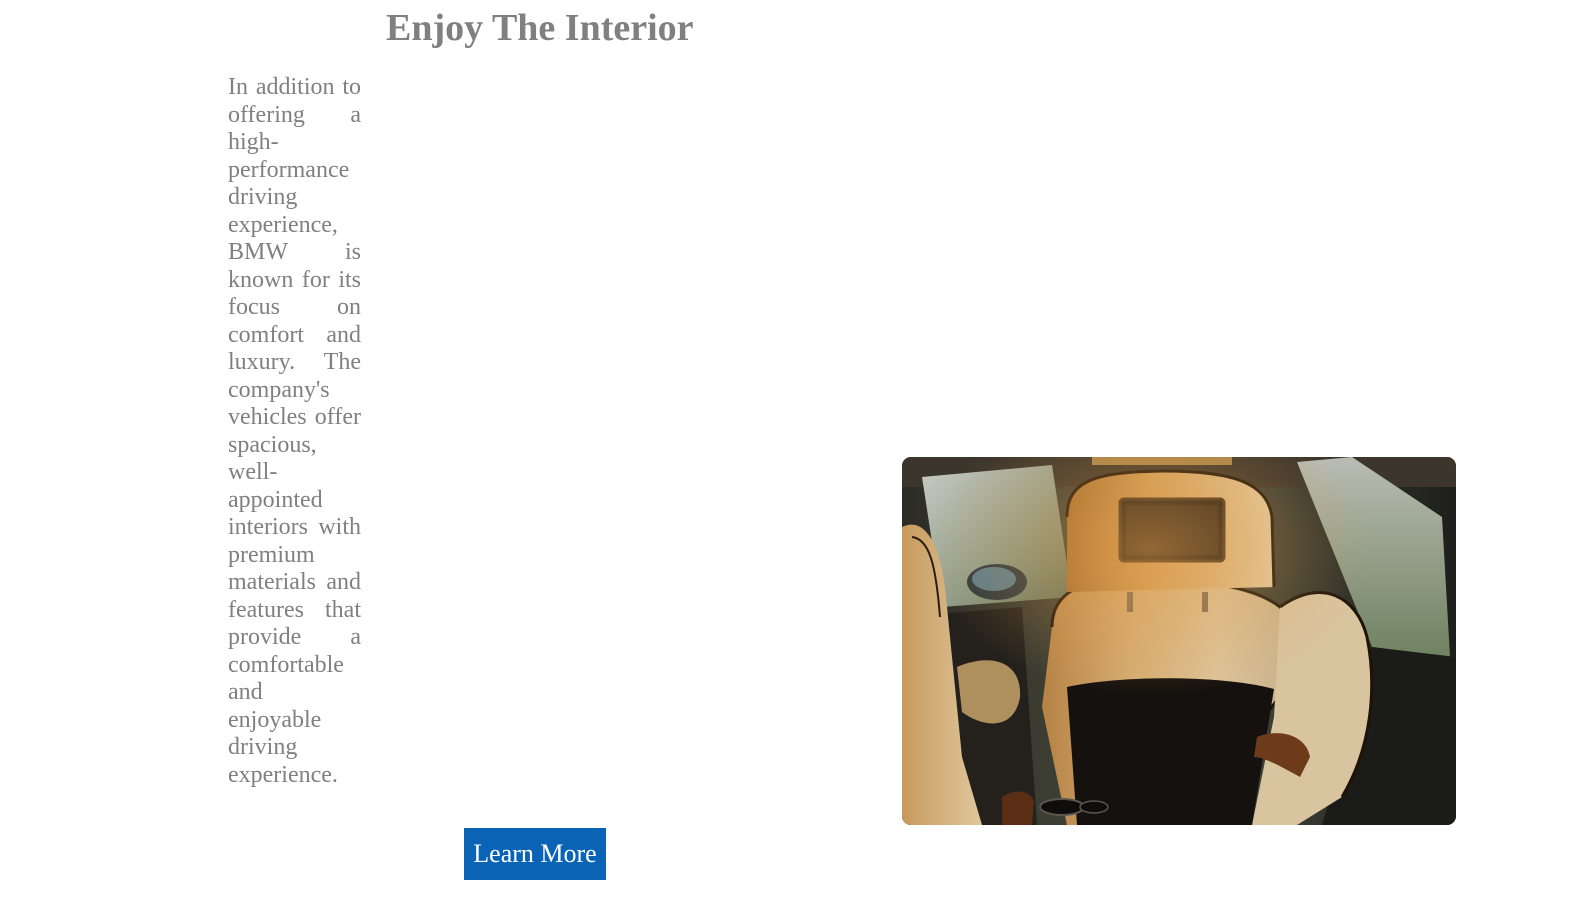 The width and height of the screenshot is (1596, 908). What do you see at coordinates (540, 28) in the screenshot?
I see `section-title: Enjoy The Interior` at bounding box center [540, 28].